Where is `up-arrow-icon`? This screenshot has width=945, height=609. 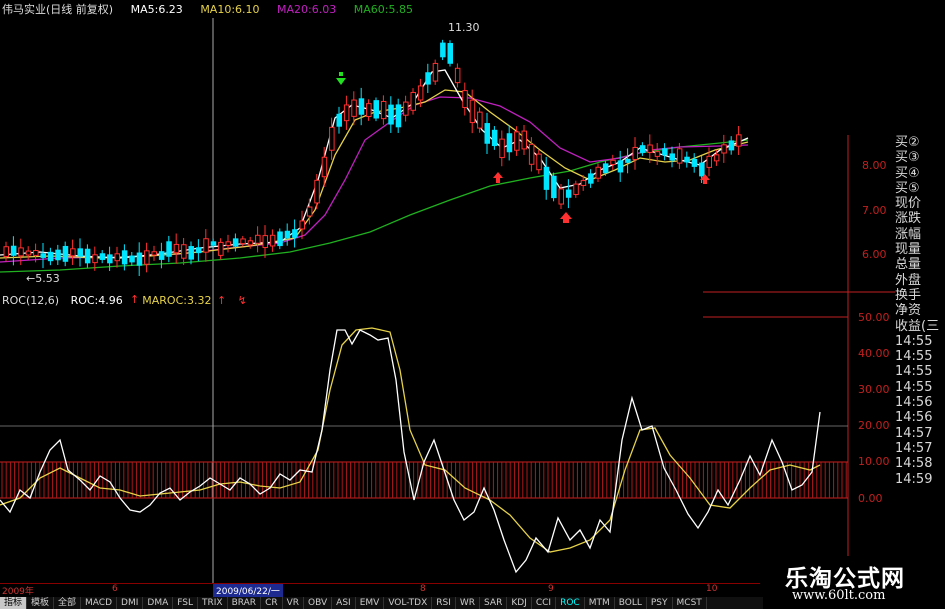 up-arrow-icon is located at coordinates (498, 177).